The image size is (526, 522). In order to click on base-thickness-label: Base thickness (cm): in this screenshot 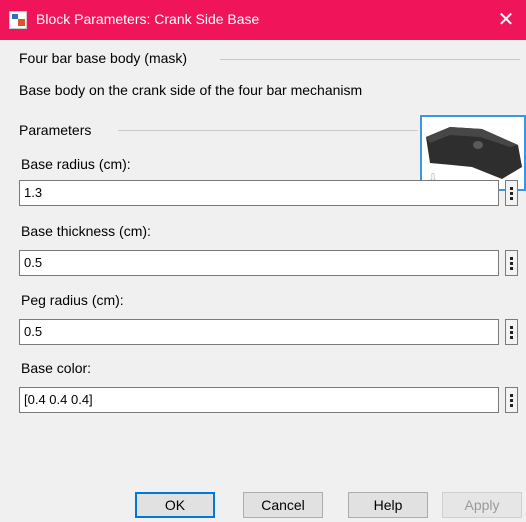, I will do `click(86, 231)`.